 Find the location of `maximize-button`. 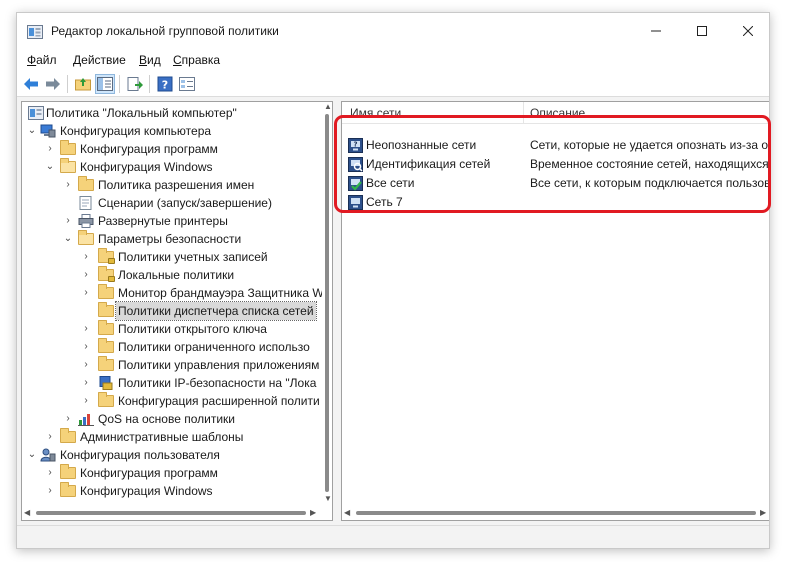

maximize-button is located at coordinates (702, 31).